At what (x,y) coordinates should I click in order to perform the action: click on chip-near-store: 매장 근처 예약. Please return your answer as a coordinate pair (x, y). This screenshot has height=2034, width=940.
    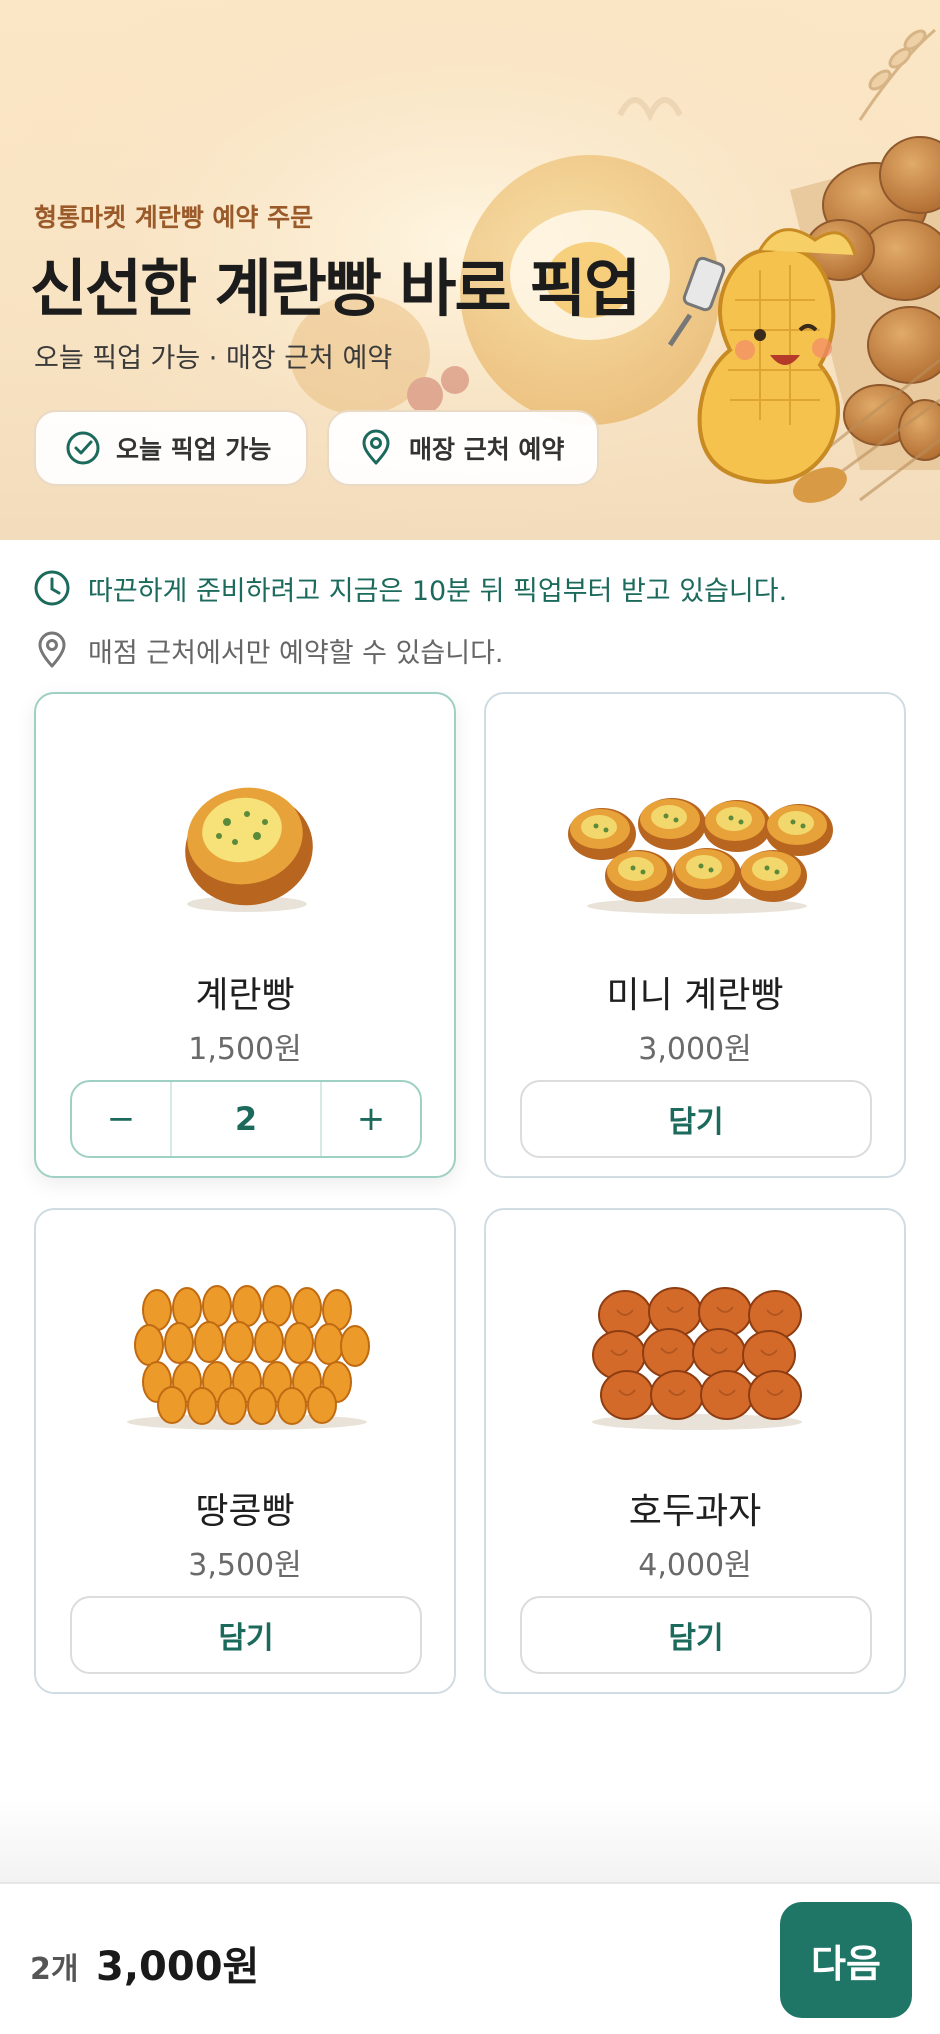
    Looking at the image, I should click on (463, 448).